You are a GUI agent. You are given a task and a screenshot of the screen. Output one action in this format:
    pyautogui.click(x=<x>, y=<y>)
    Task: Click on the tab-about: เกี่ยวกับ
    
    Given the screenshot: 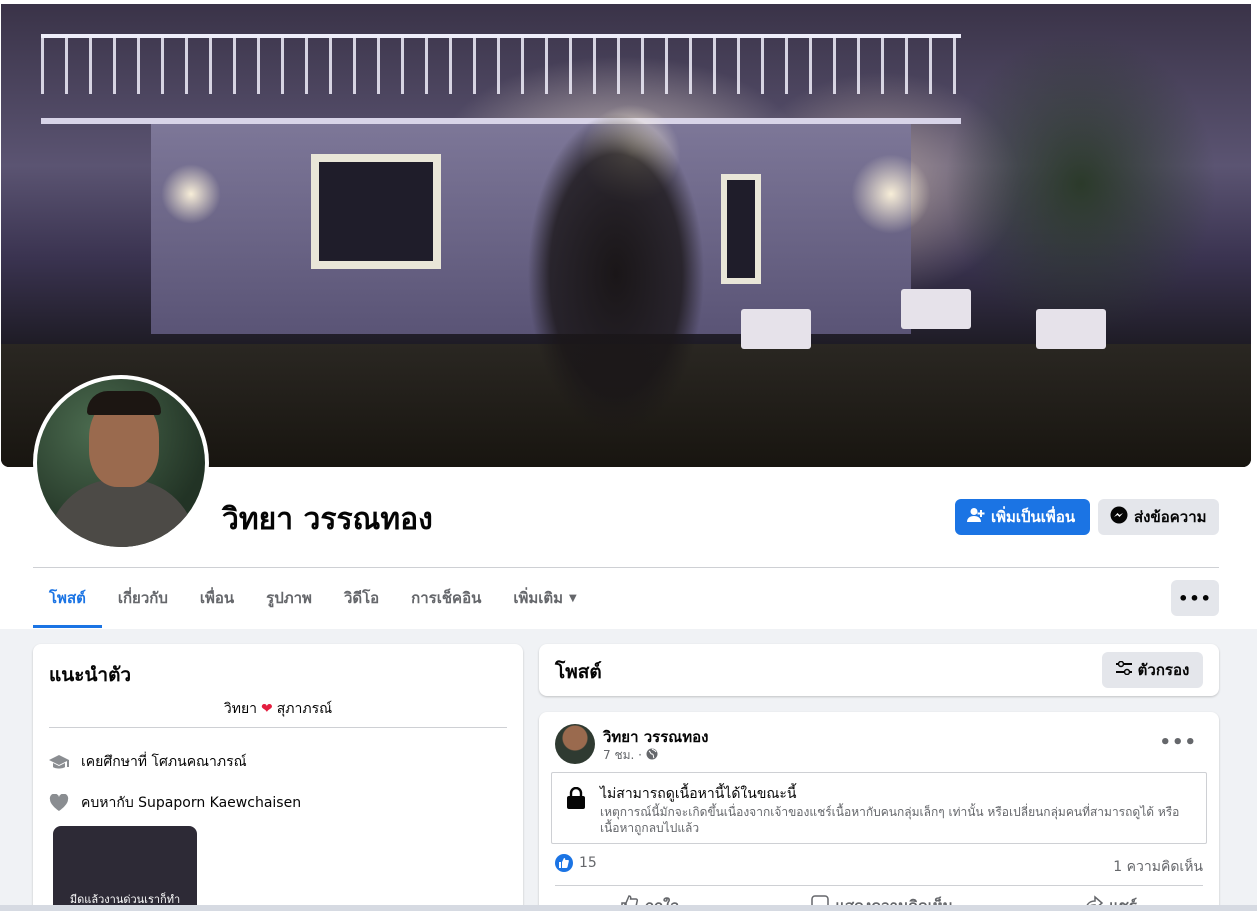 What is the action you would take?
    pyautogui.click(x=143, y=598)
    